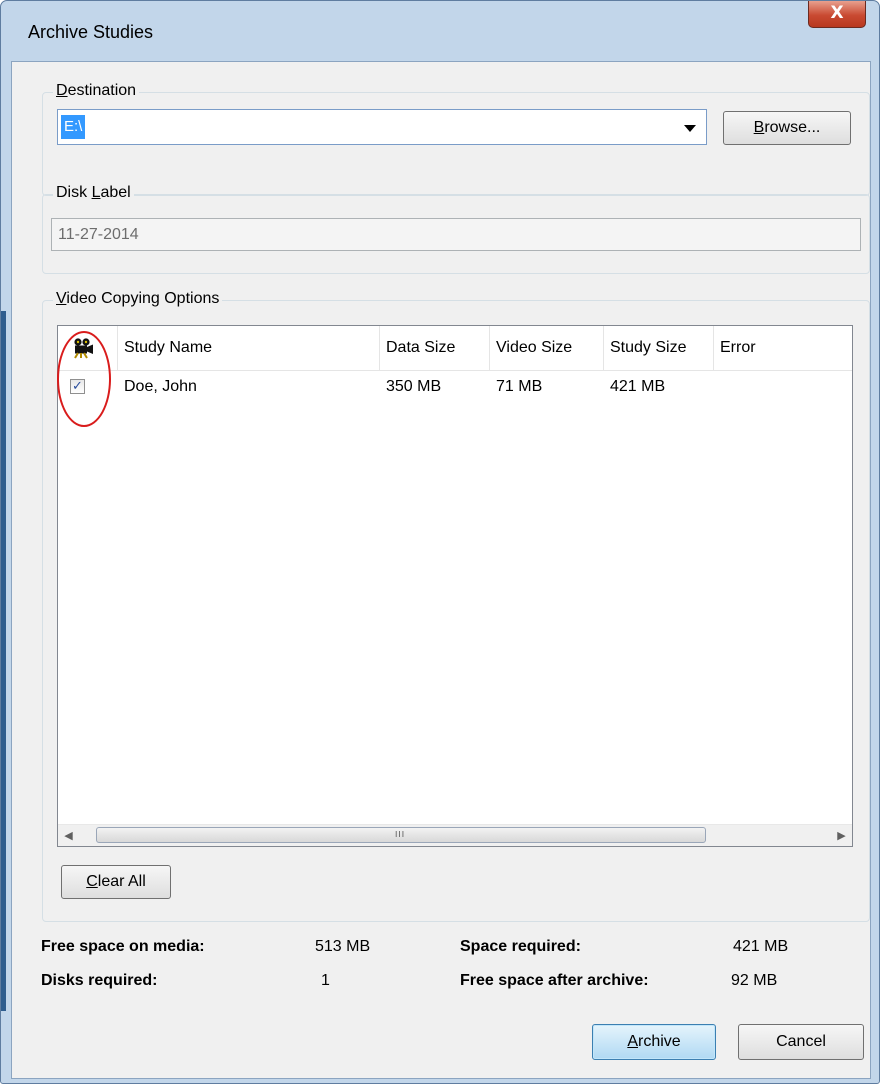  What do you see at coordinates (801, 1042) in the screenshot?
I see `cancel-button: Cancel` at bounding box center [801, 1042].